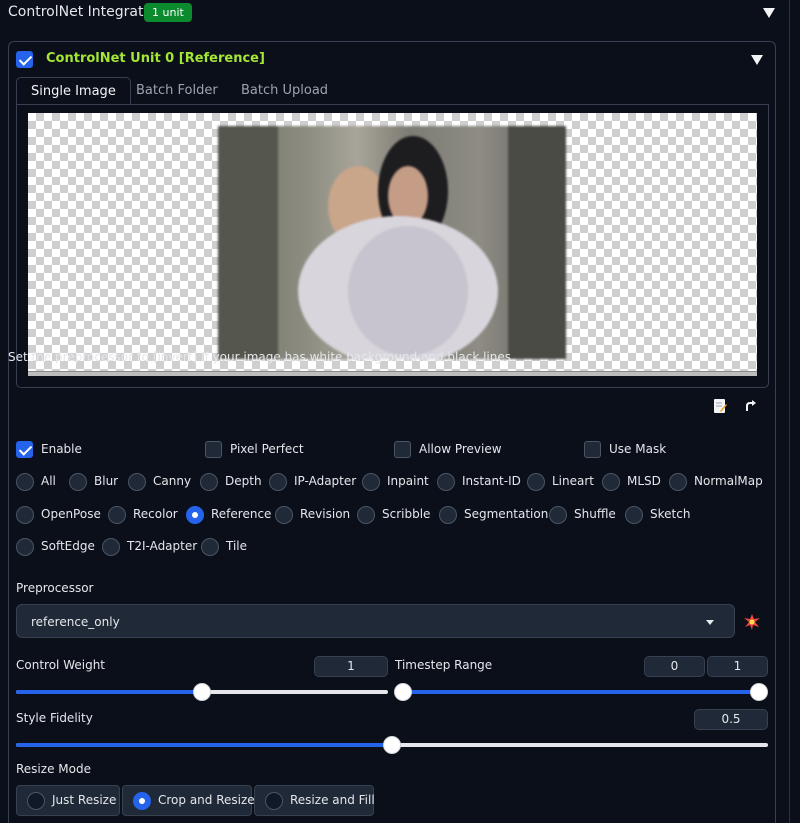  What do you see at coordinates (737, 666) in the screenshot?
I see `timestep-end-input: 1` at bounding box center [737, 666].